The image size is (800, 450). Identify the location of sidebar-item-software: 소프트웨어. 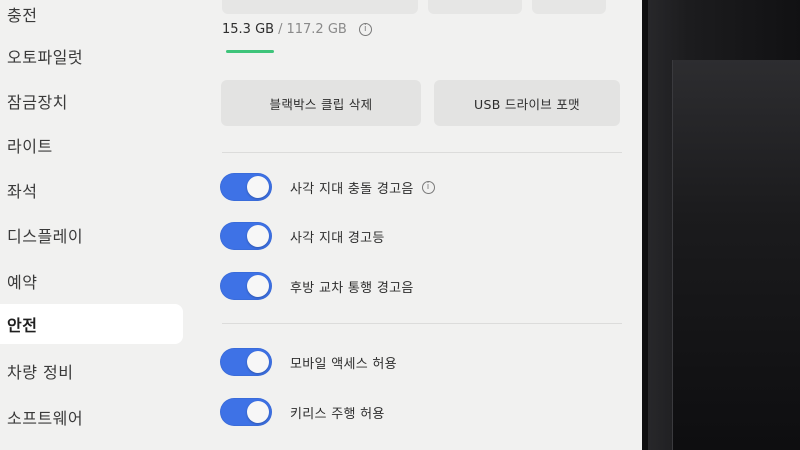
(91, 417).